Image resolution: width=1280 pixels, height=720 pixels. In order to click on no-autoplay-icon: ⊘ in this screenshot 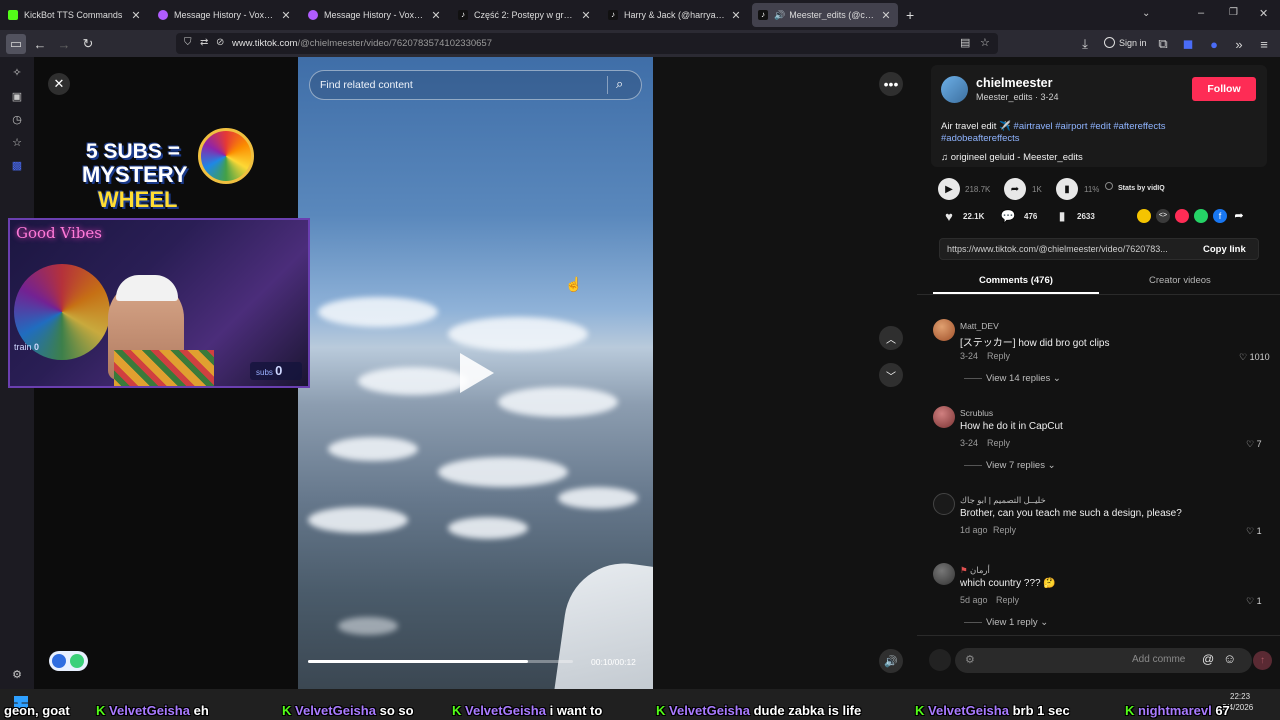, I will do `click(220, 42)`.